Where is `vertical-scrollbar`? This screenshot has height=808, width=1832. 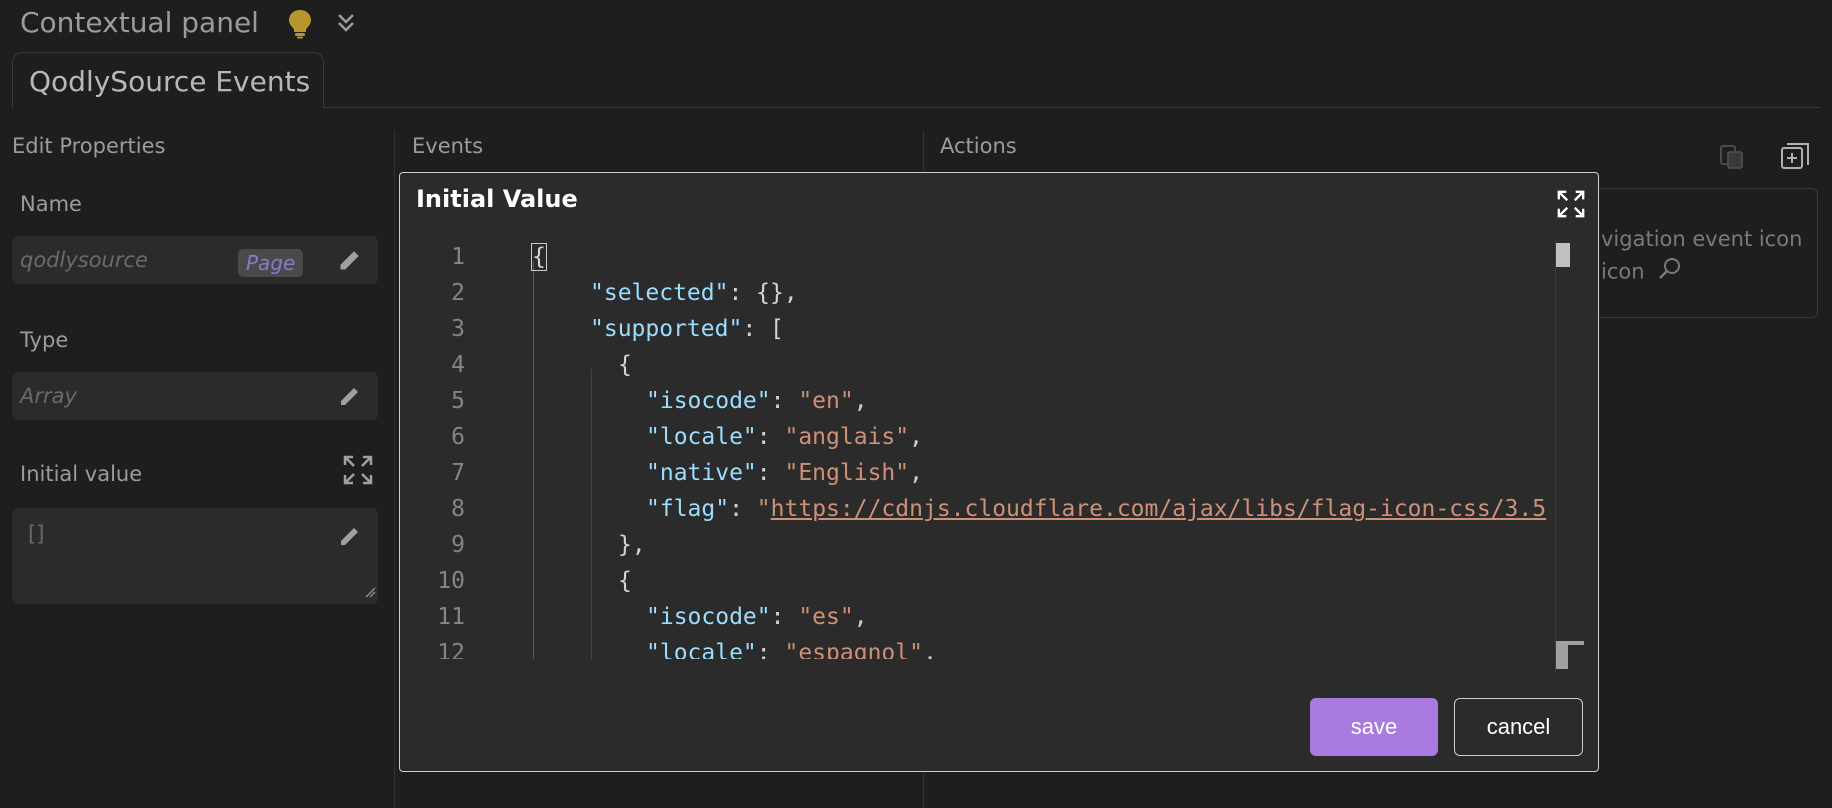 vertical-scrollbar is located at coordinates (1569, 455).